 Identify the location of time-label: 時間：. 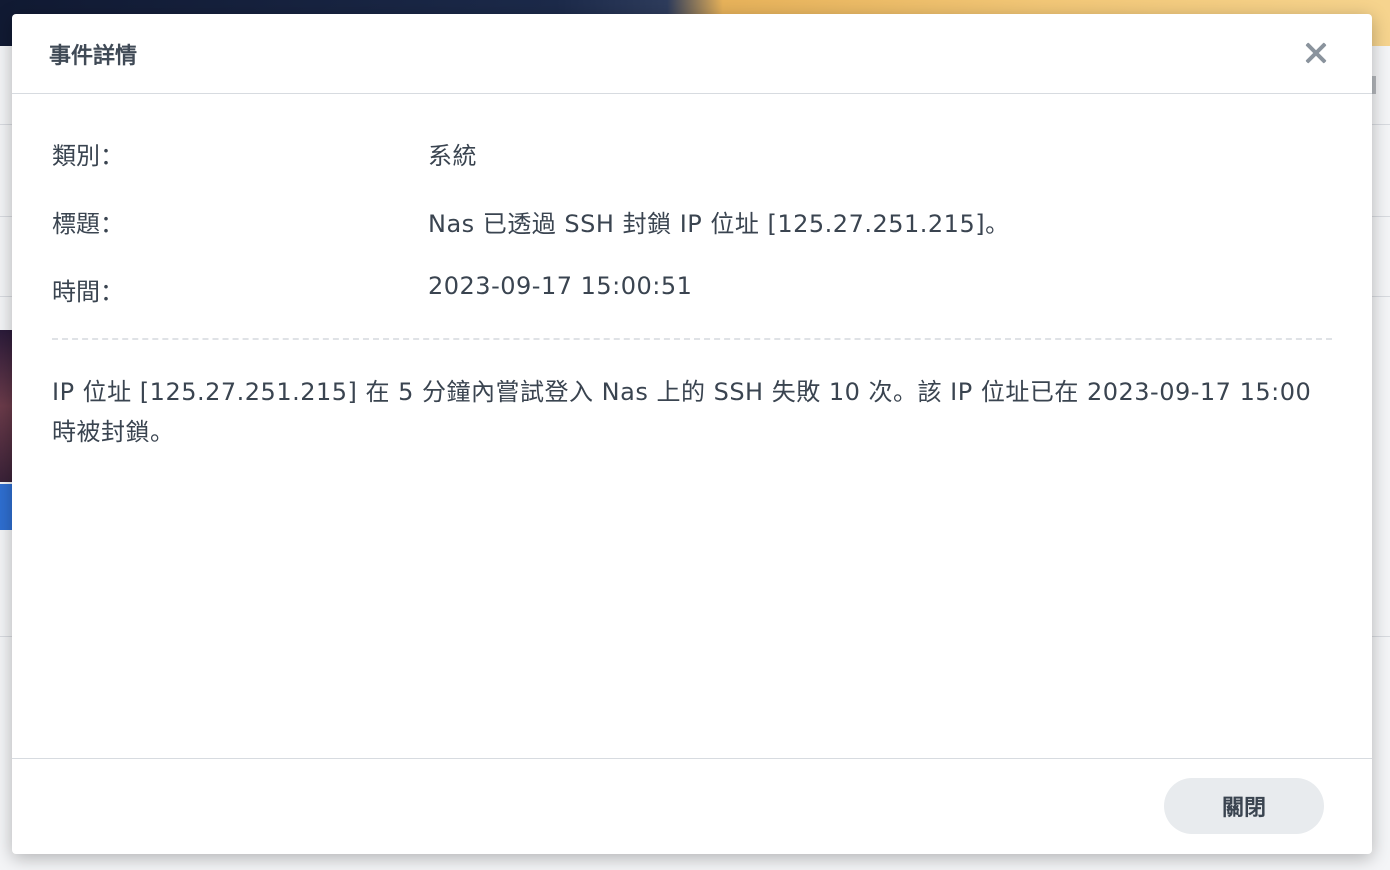
(88, 292).